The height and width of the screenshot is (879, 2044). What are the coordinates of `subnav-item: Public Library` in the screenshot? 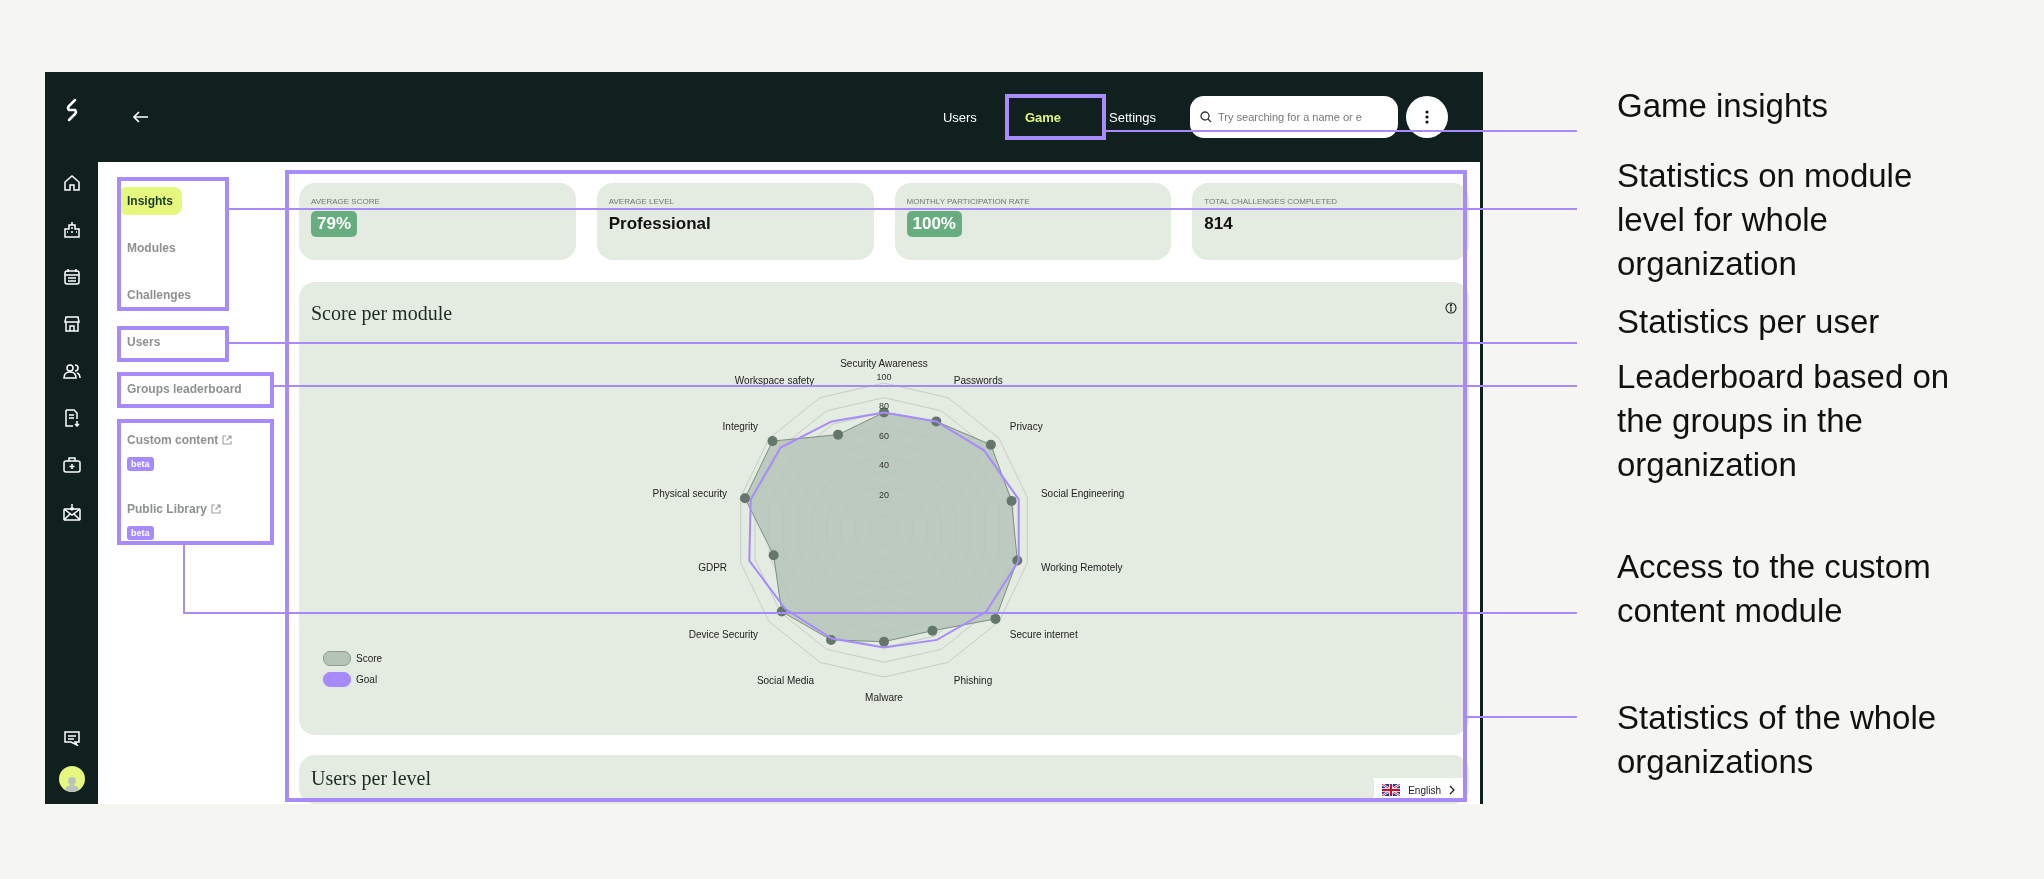 It's located at (167, 509).